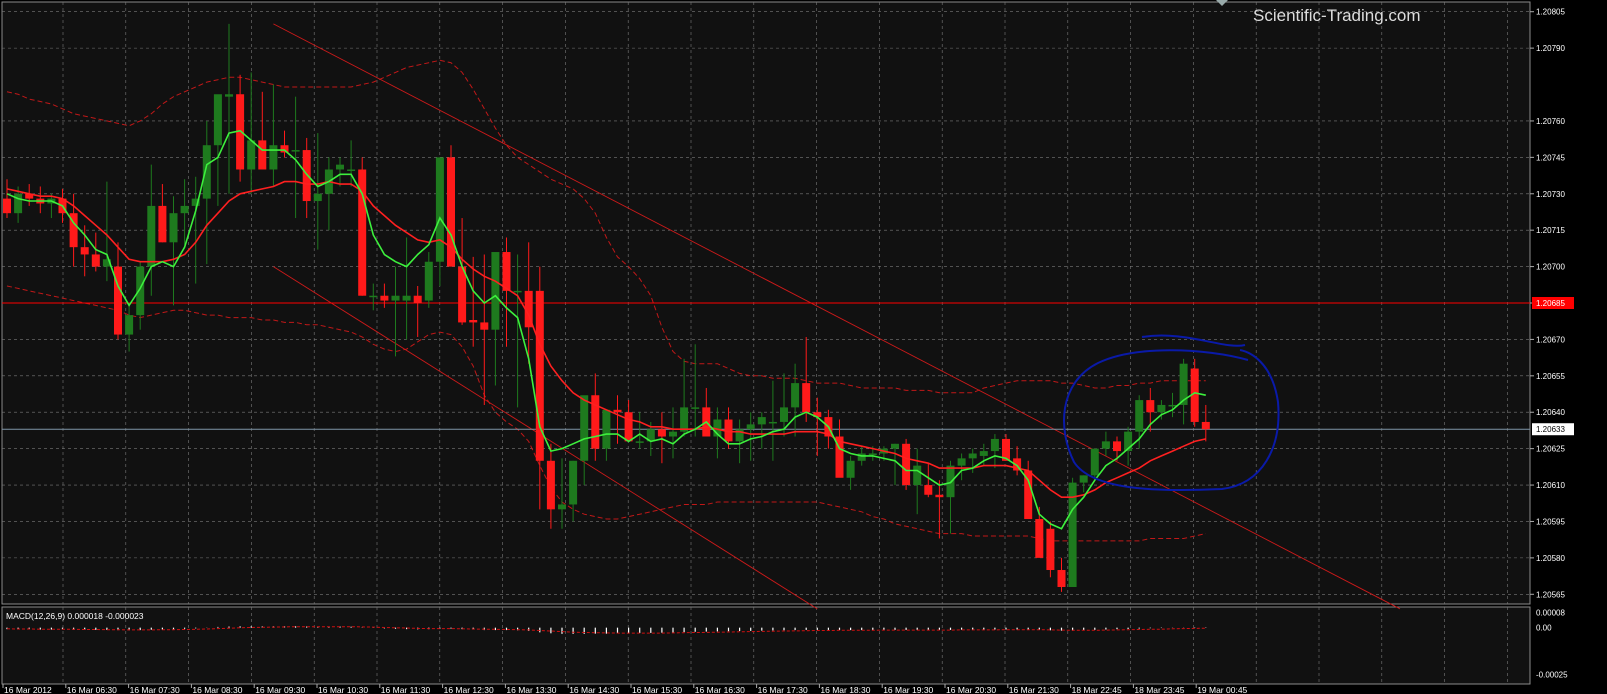 This screenshot has width=1607, height=694. Describe the element at coordinates (1550, 485) in the screenshot. I see `price-tick-label: 1.20610` at that location.